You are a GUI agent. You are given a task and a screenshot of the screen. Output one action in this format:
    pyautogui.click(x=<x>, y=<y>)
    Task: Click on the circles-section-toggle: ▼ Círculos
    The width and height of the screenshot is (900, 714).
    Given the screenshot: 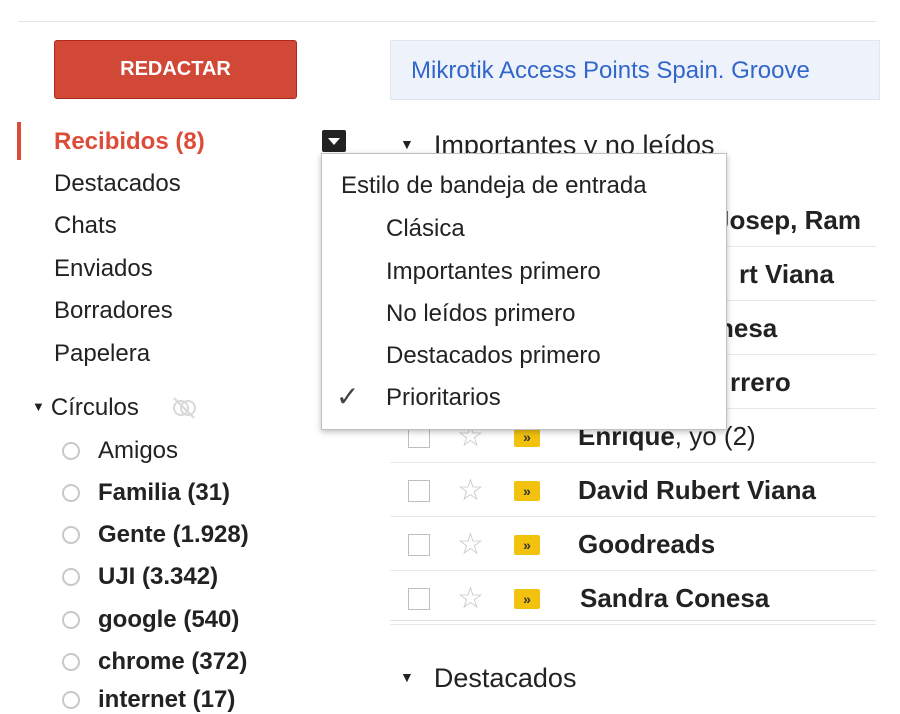 What is the action you would take?
    pyautogui.click(x=85, y=408)
    